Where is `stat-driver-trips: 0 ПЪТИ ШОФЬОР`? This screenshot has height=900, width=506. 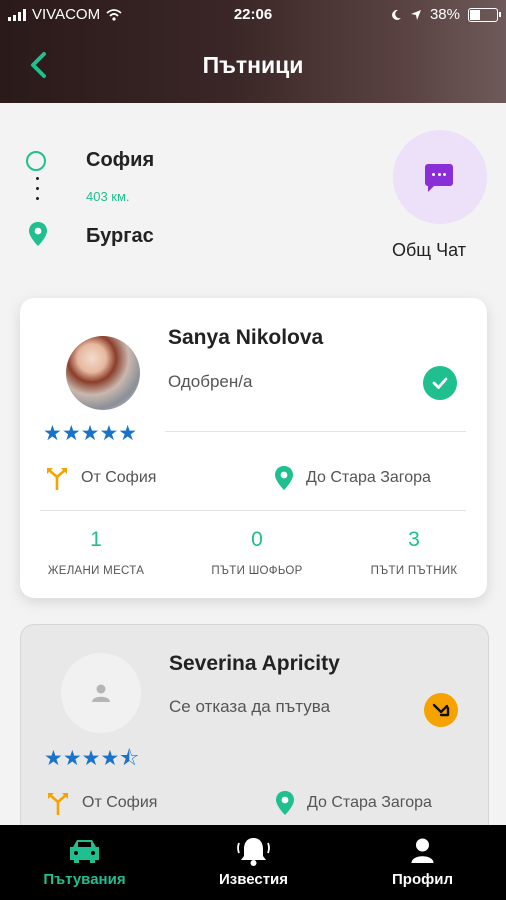
stat-driver-trips: 0 ПЪТИ ШОФЬОР is located at coordinates (257, 552).